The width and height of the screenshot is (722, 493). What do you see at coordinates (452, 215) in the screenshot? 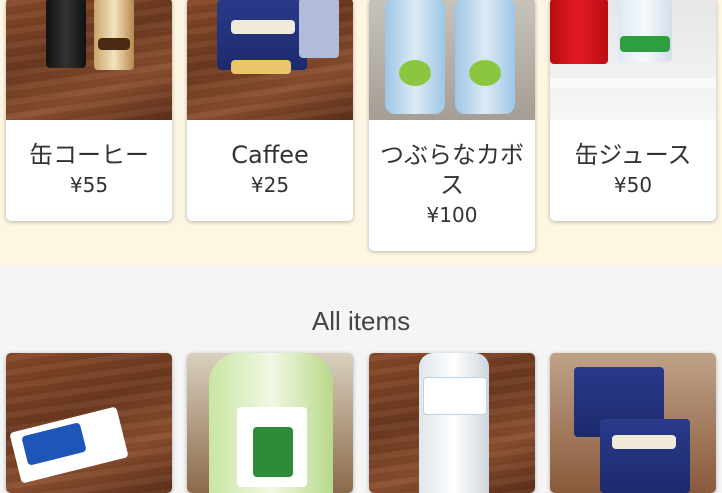
I see `item-price: ¥100` at bounding box center [452, 215].